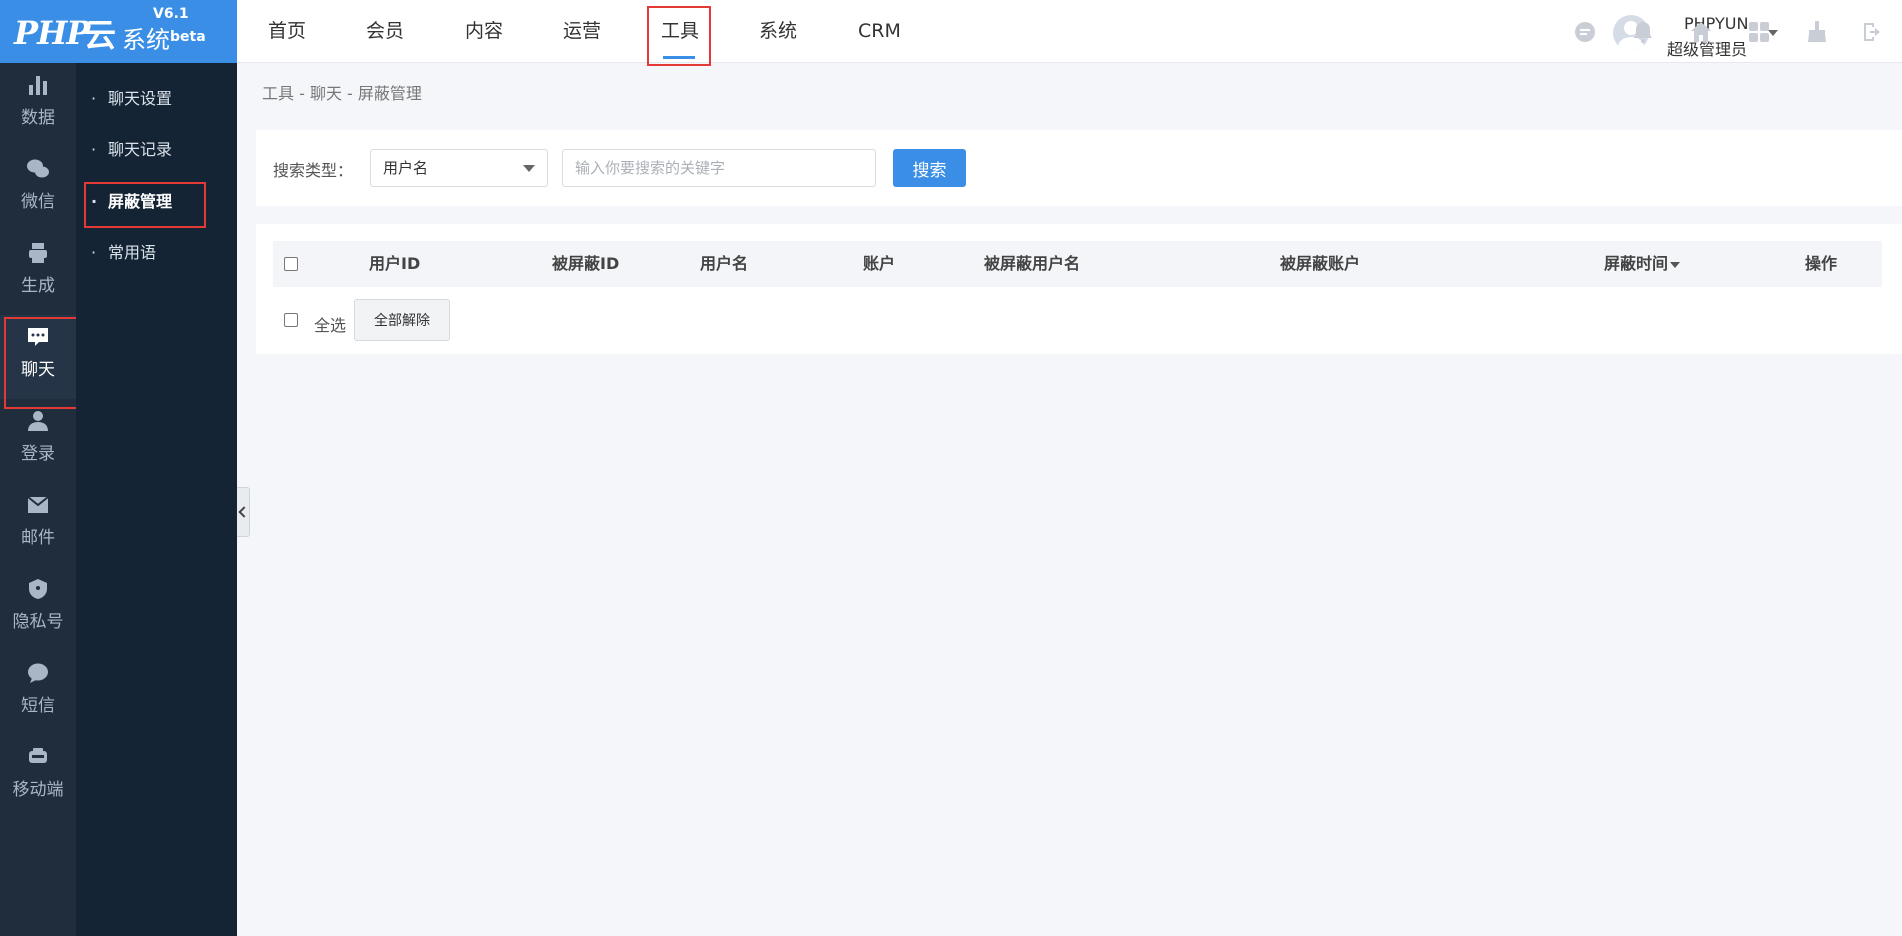 The image size is (1902, 936). Describe the element at coordinates (1675, 264) in the screenshot. I see `sort-down-icon` at that location.